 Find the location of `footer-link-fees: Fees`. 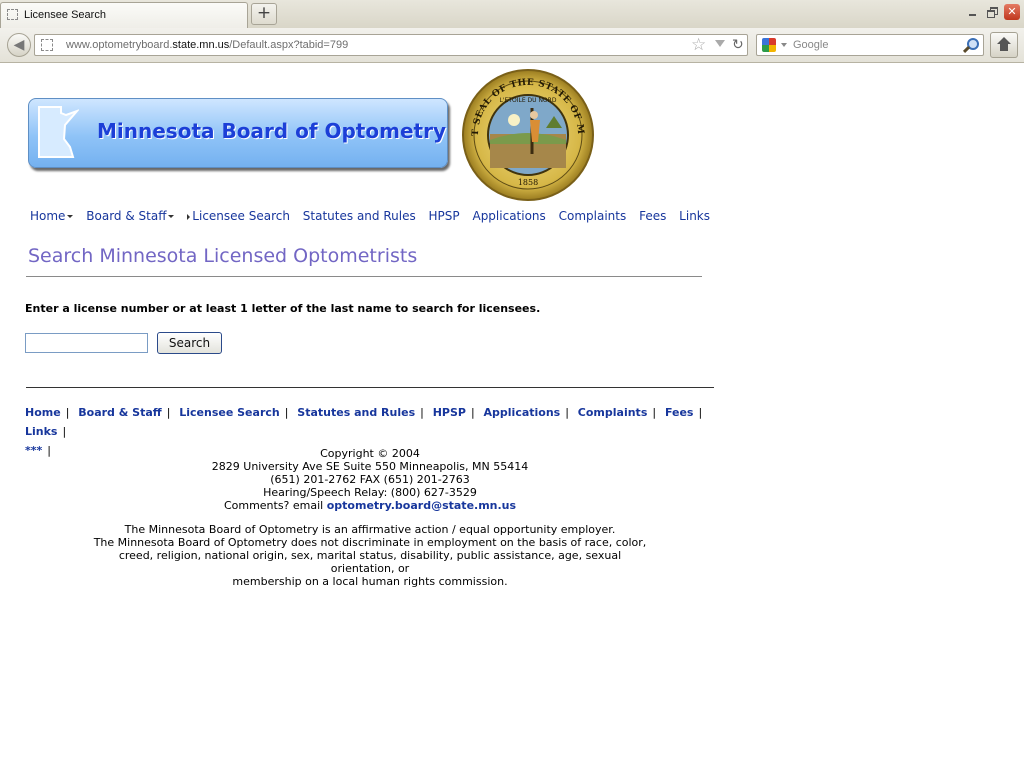

footer-link-fees: Fees is located at coordinates (679, 412).